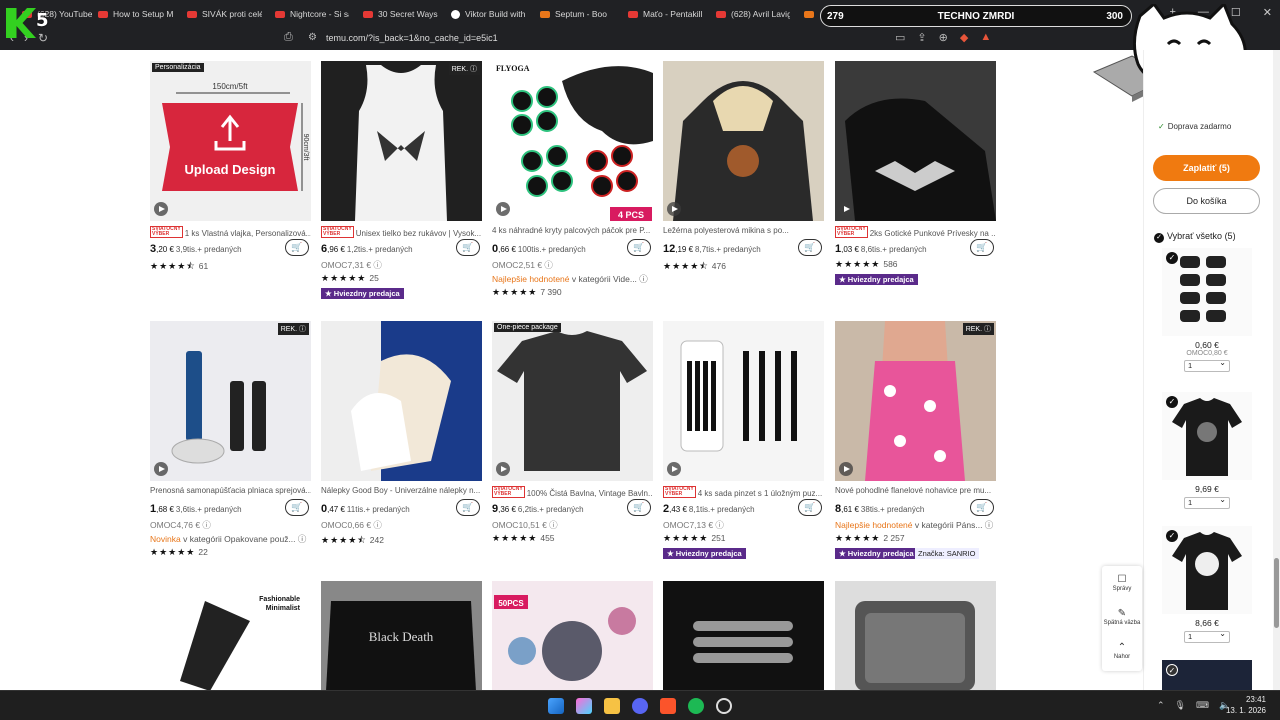  What do you see at coordinates (640, 706) in the screenshot?
I see `discord-icon` at bounding box center [640, 706].